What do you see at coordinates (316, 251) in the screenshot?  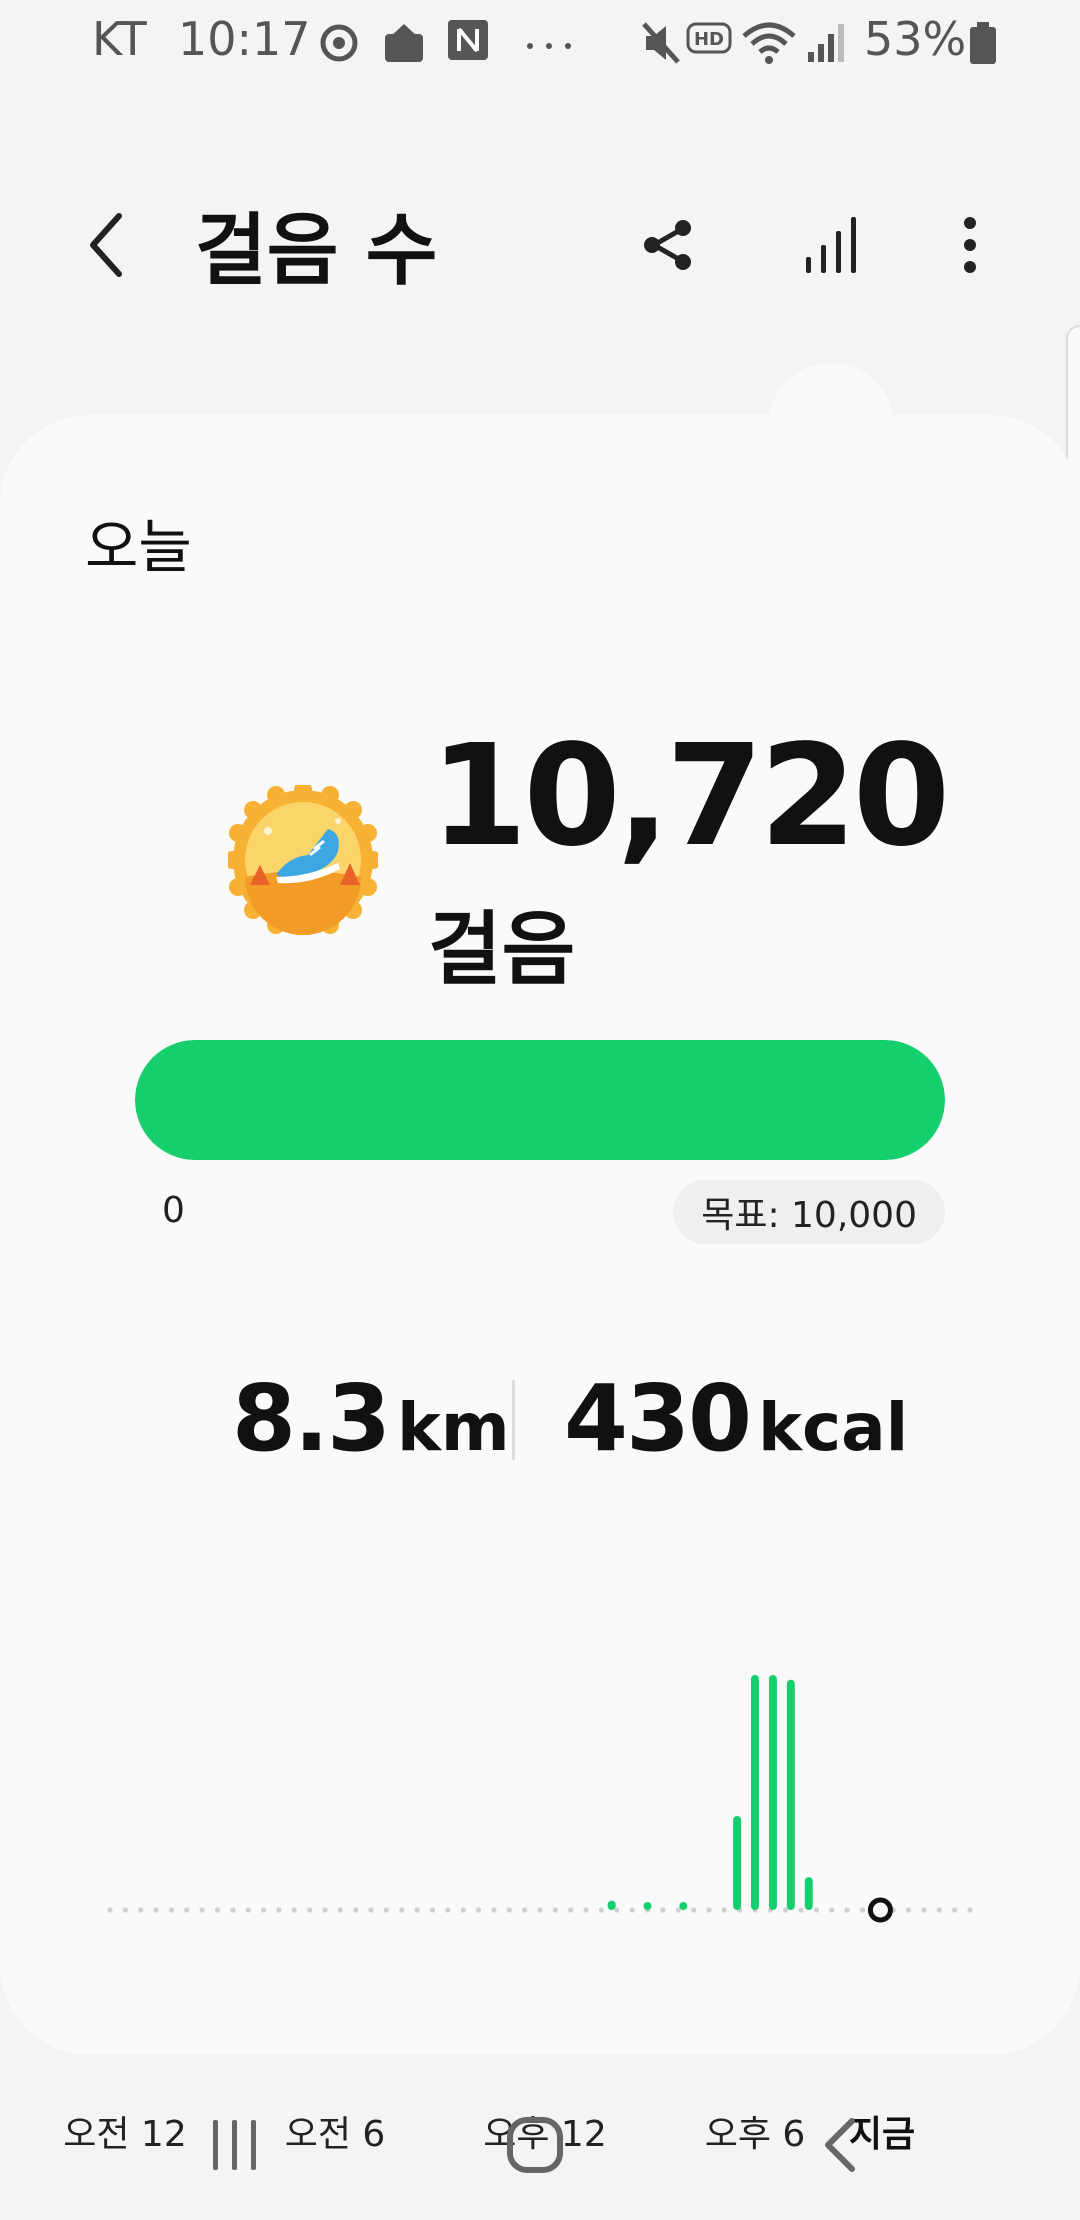 I see `page-title: 걸음 수` at bounding box center [316, 251].